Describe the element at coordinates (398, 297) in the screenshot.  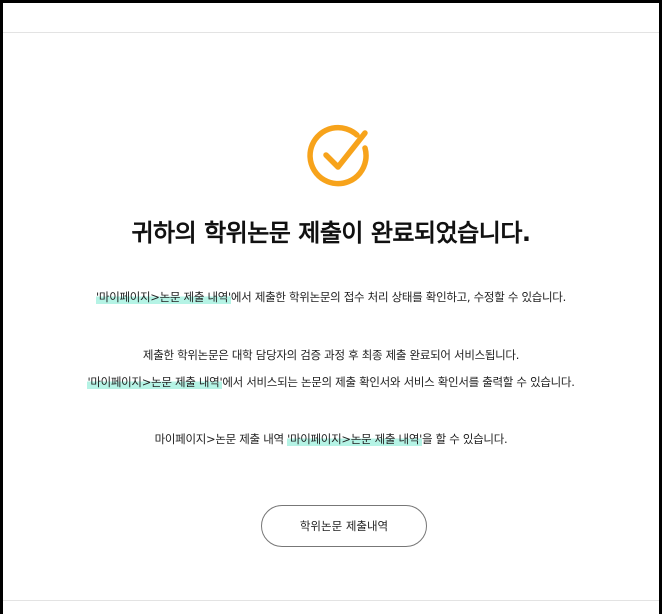
I see `info-text: 에서 제출한 학위논문의 접수 처리 상태를 확인하고, 수정할 수 있습니다.` at that location.